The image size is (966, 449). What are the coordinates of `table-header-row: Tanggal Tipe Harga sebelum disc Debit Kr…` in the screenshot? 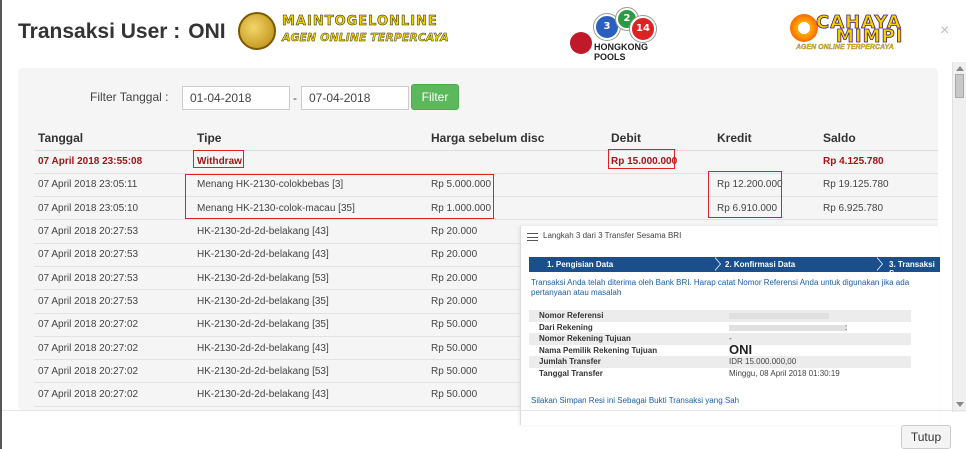 It's located at (486, 138).